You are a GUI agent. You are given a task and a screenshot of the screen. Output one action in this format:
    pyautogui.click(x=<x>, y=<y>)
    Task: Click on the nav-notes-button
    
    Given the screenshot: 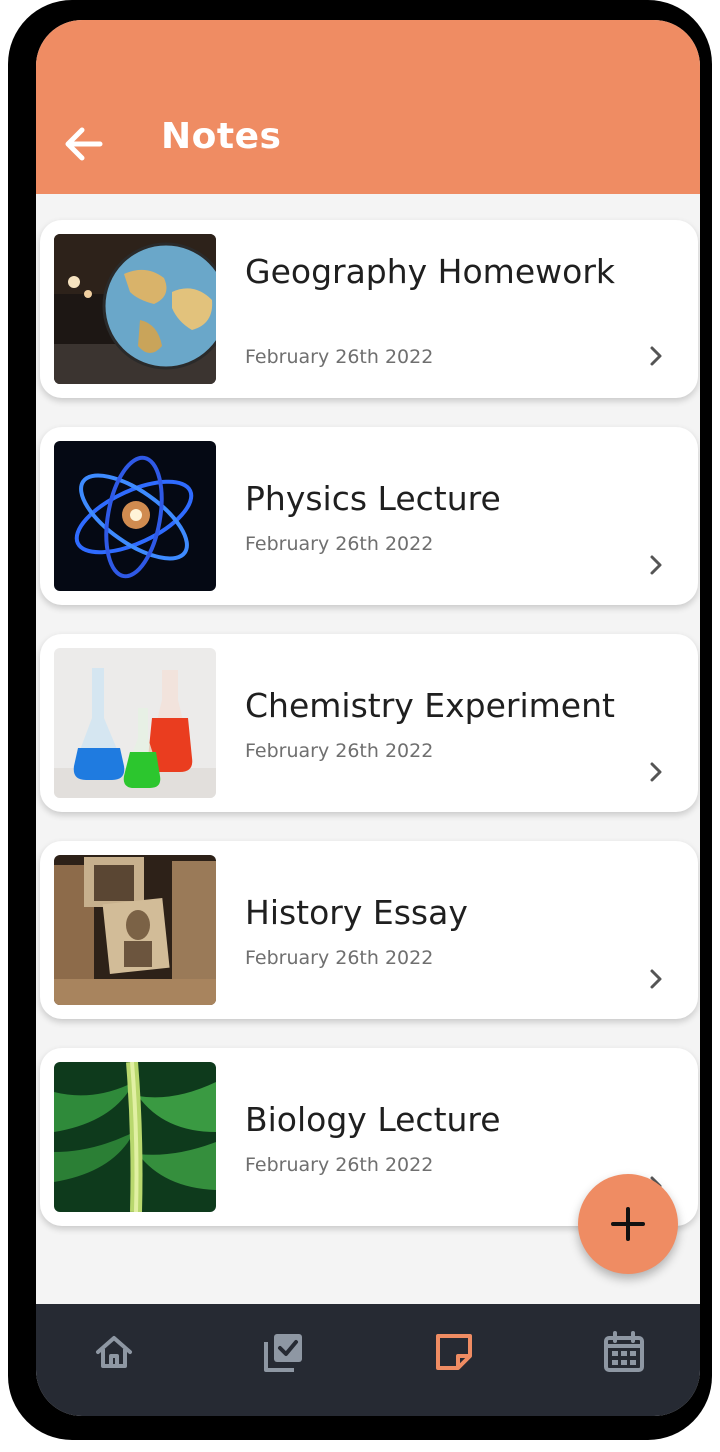 What is the action you would take?
    pyautogui.click(x=454, y=1352)
    